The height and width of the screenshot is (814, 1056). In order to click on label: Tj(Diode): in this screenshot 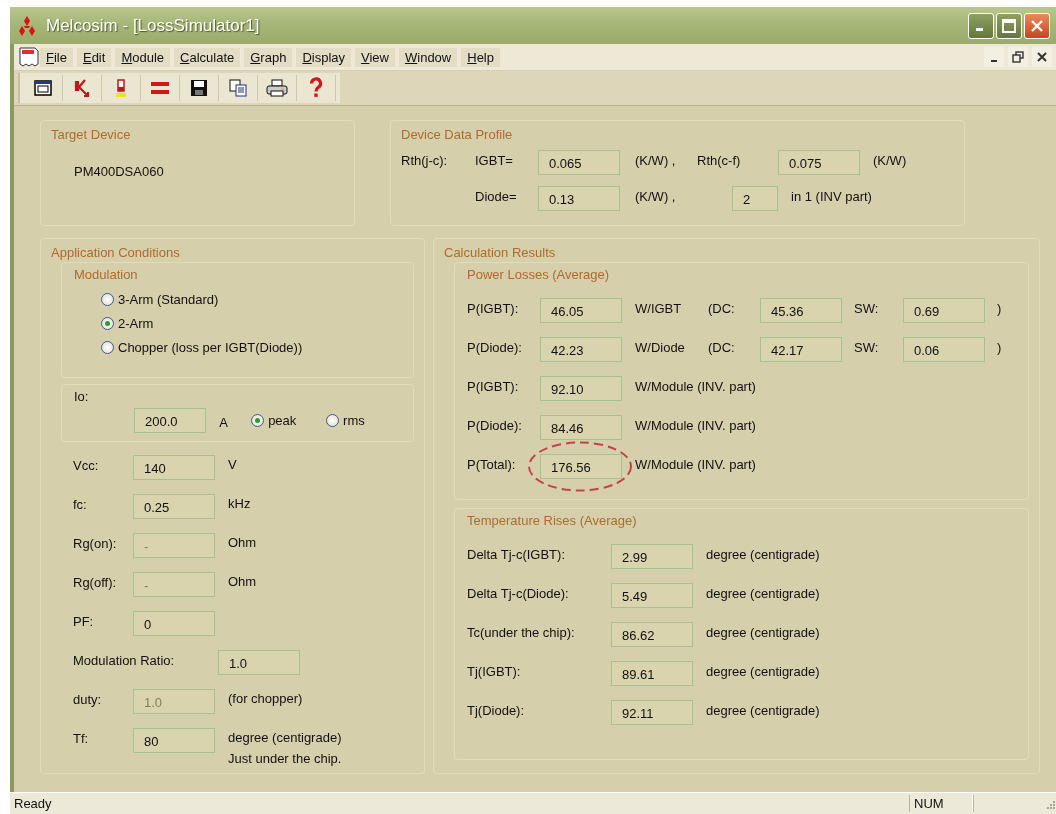, I will do `click(496, 710)`.